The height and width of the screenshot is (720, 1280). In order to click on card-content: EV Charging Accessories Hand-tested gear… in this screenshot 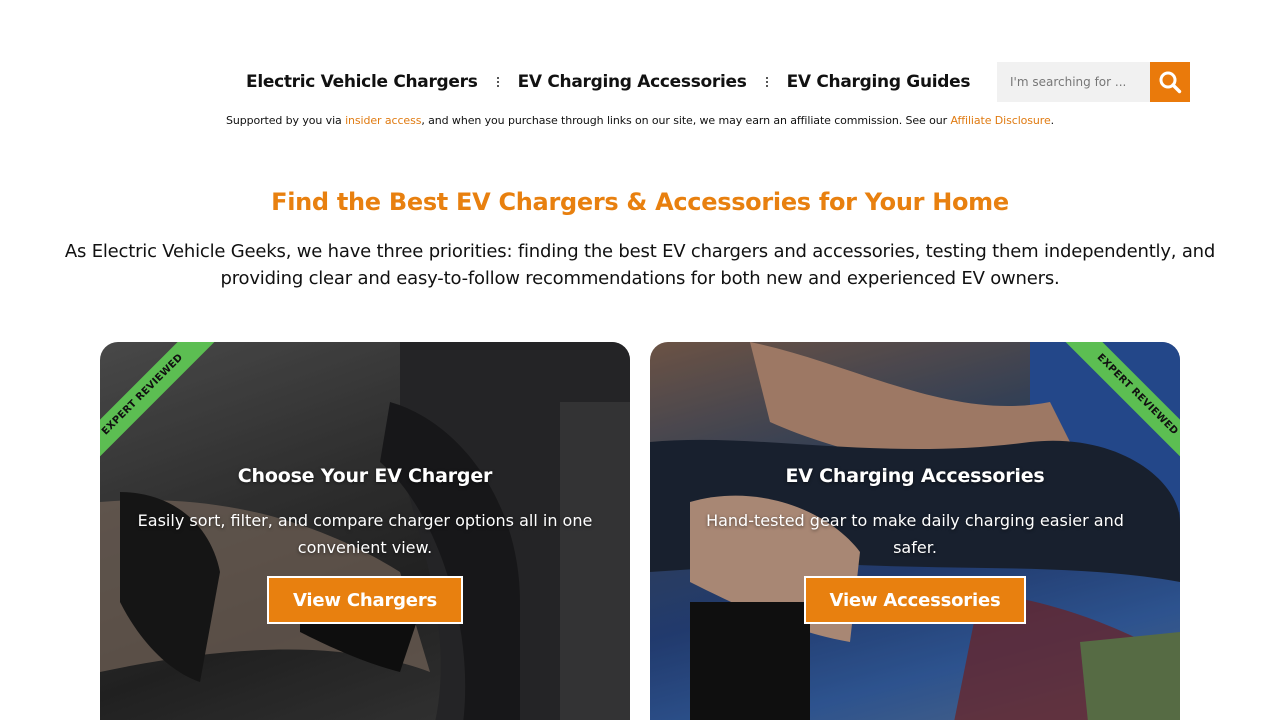, I will do `click(915, 543)`.